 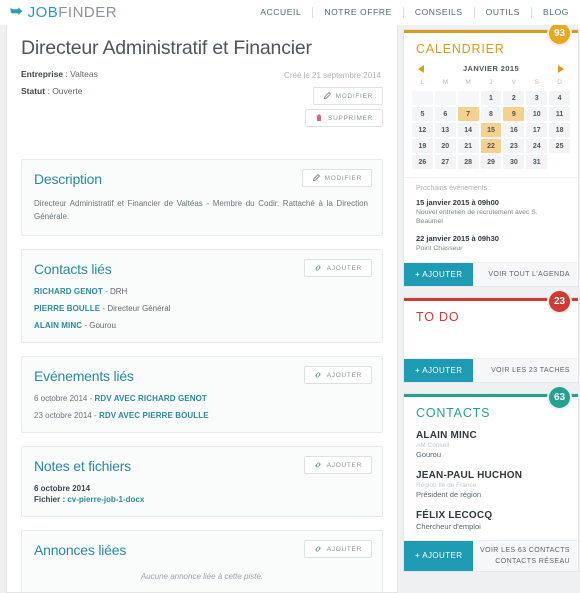 I want to click on logo-text: JOBFINDER, so click(x=73, y=12).